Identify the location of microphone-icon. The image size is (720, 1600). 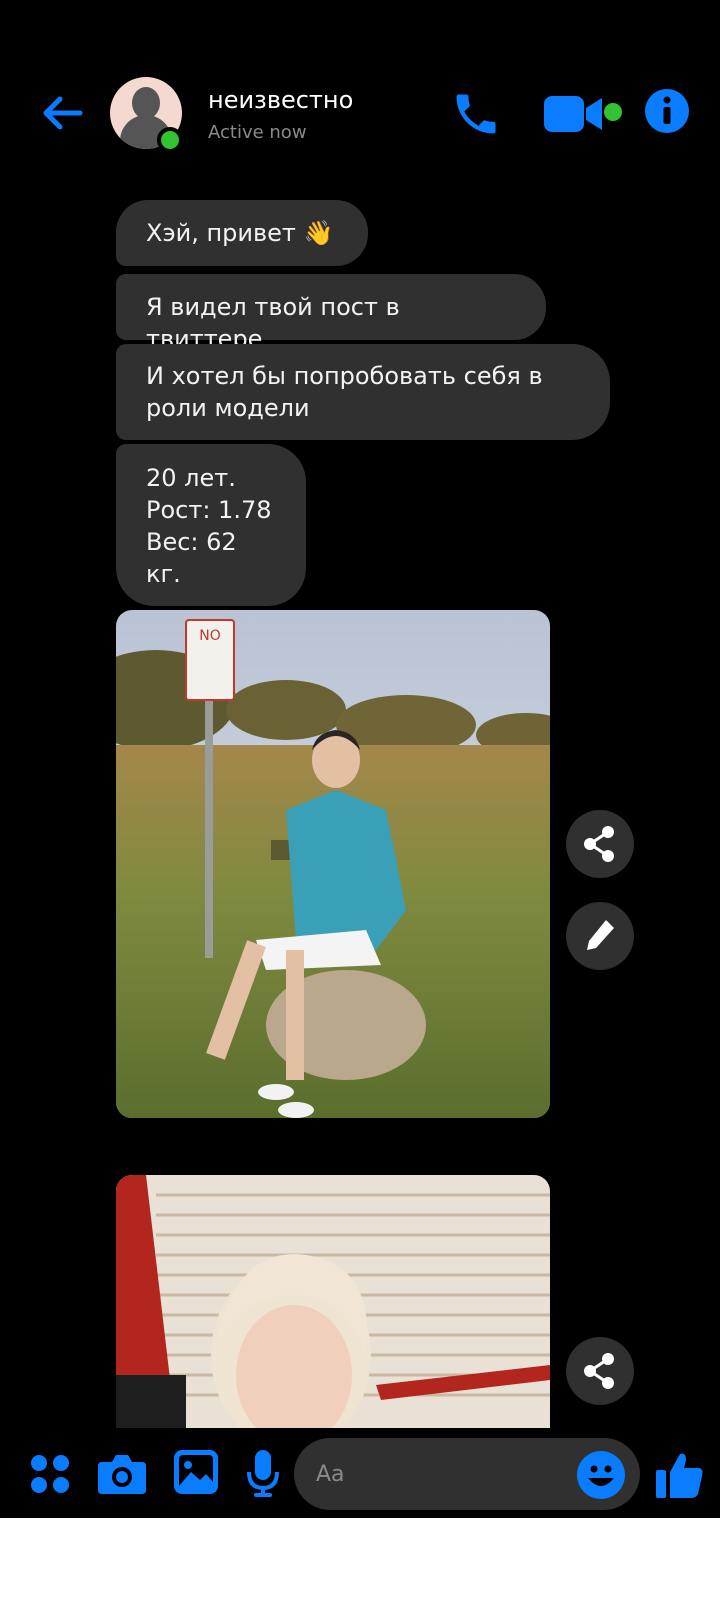
(263, 1474).